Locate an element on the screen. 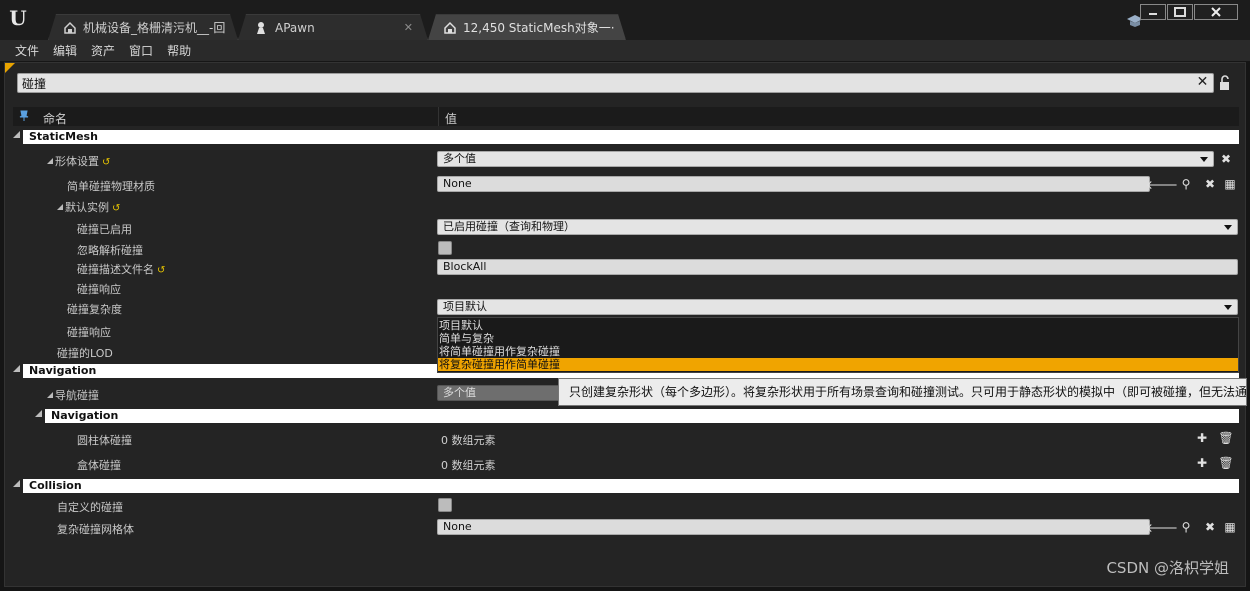  tab-label: 12,450 StaticMesh对象一· is located at coordinates (539, 28).